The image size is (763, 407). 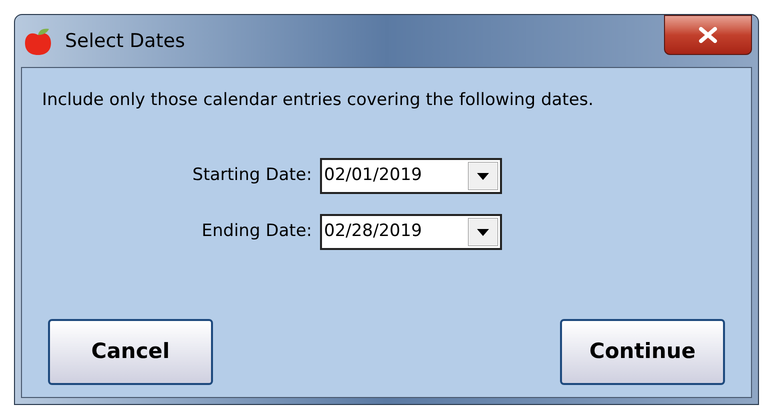 What do you see at coordinates (130, 352) in the screenshot?
I see `cancel-button: Cancel` at bounding box center [130, 352].